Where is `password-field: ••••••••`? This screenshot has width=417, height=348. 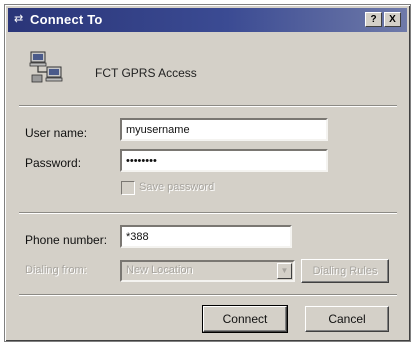
password-field: •••••••• is located at coordinates (224, 160).